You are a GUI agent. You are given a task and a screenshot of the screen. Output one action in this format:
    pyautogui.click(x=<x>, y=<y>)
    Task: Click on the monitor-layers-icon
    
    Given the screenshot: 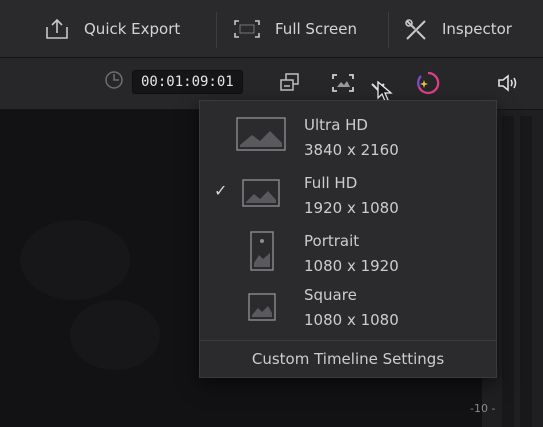 What is the action you would take?
    pyautogui.click(x=290, y=85)
    